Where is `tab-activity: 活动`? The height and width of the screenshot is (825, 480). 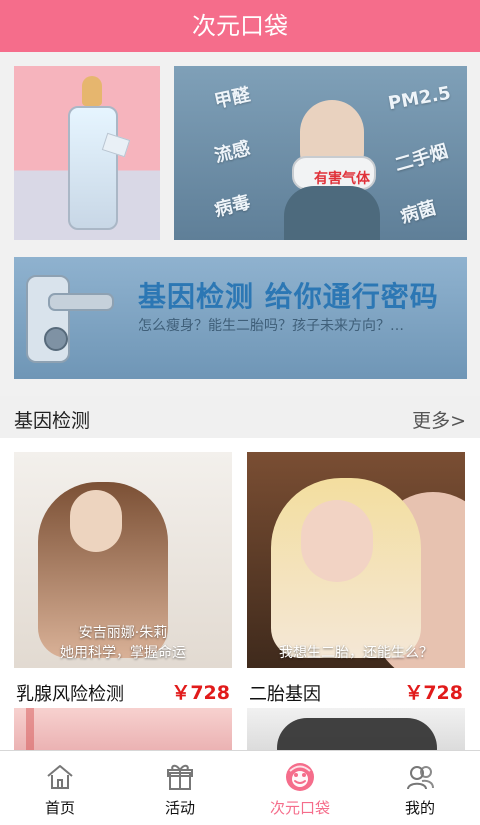 tab-activity: 活动 is located at coordinates (180, 788).